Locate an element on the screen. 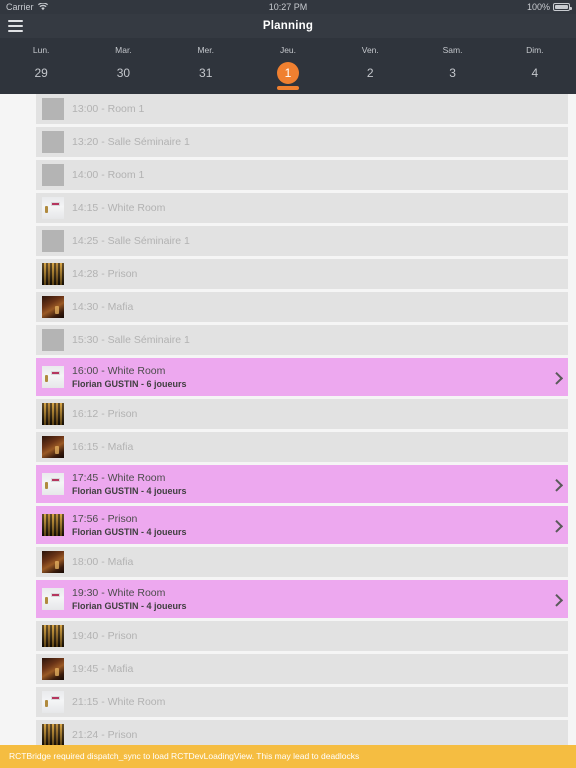  schedule-row-texts: 14:00 - Room 1 is located at coordinates (108, 175).